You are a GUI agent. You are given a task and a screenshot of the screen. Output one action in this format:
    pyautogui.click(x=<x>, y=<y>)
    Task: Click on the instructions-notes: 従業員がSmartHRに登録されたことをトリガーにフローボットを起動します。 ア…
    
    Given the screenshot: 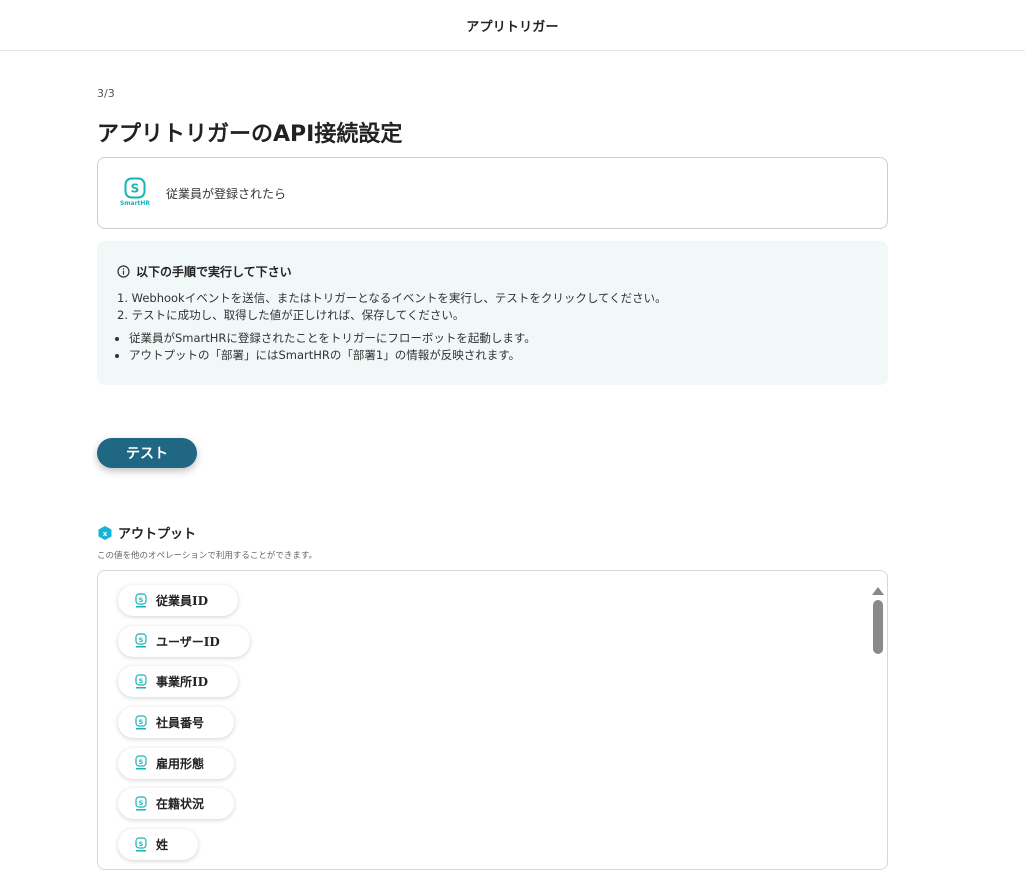 What is the action you would take?
    pyautogui.click(x=491, y=347)
    